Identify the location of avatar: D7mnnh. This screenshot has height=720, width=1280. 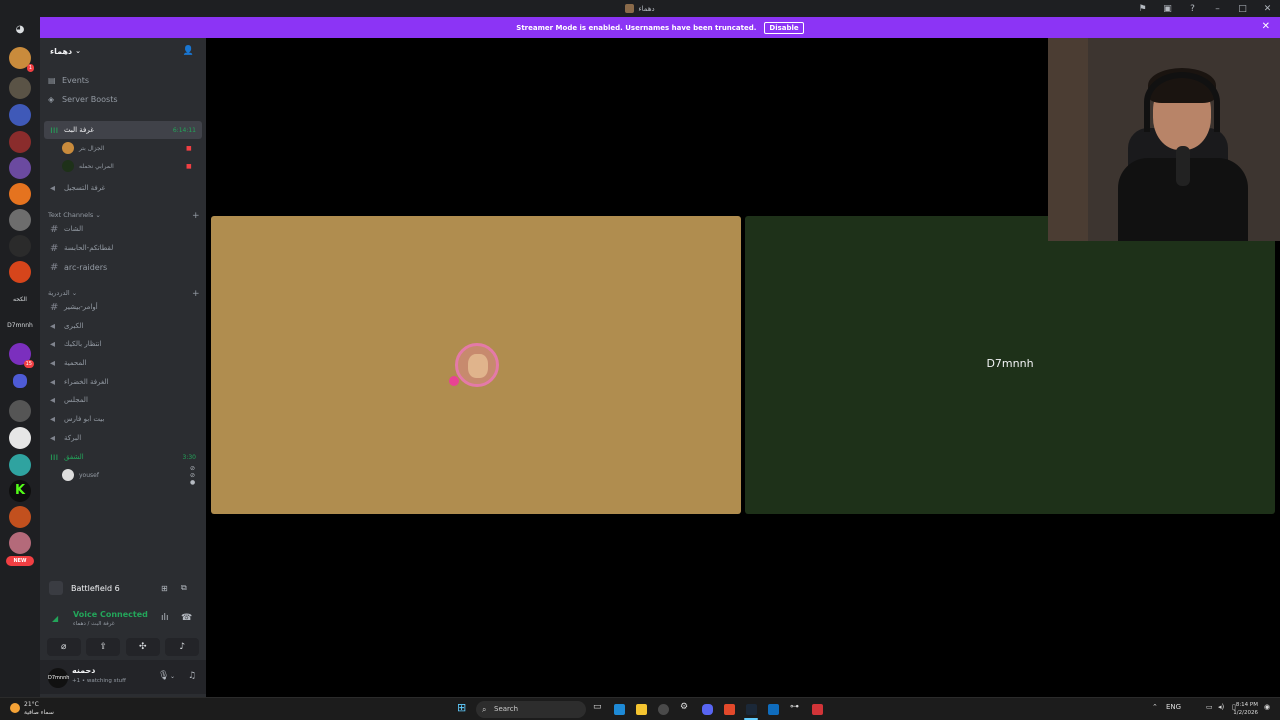
(58, 678).